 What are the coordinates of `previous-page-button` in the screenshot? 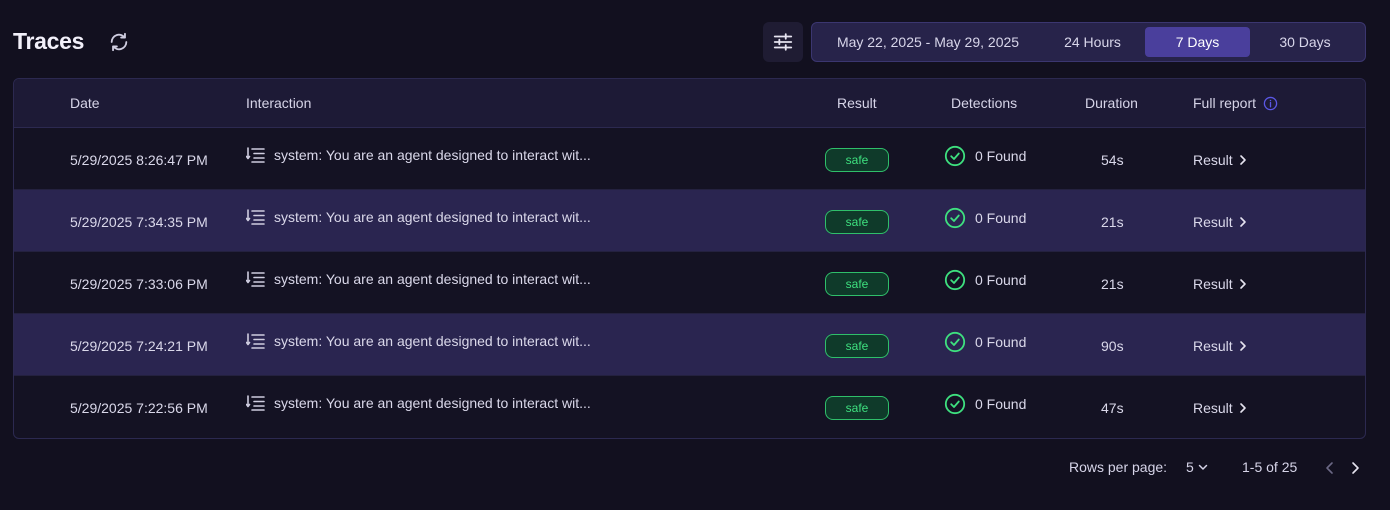 It's located at (1330, 468).